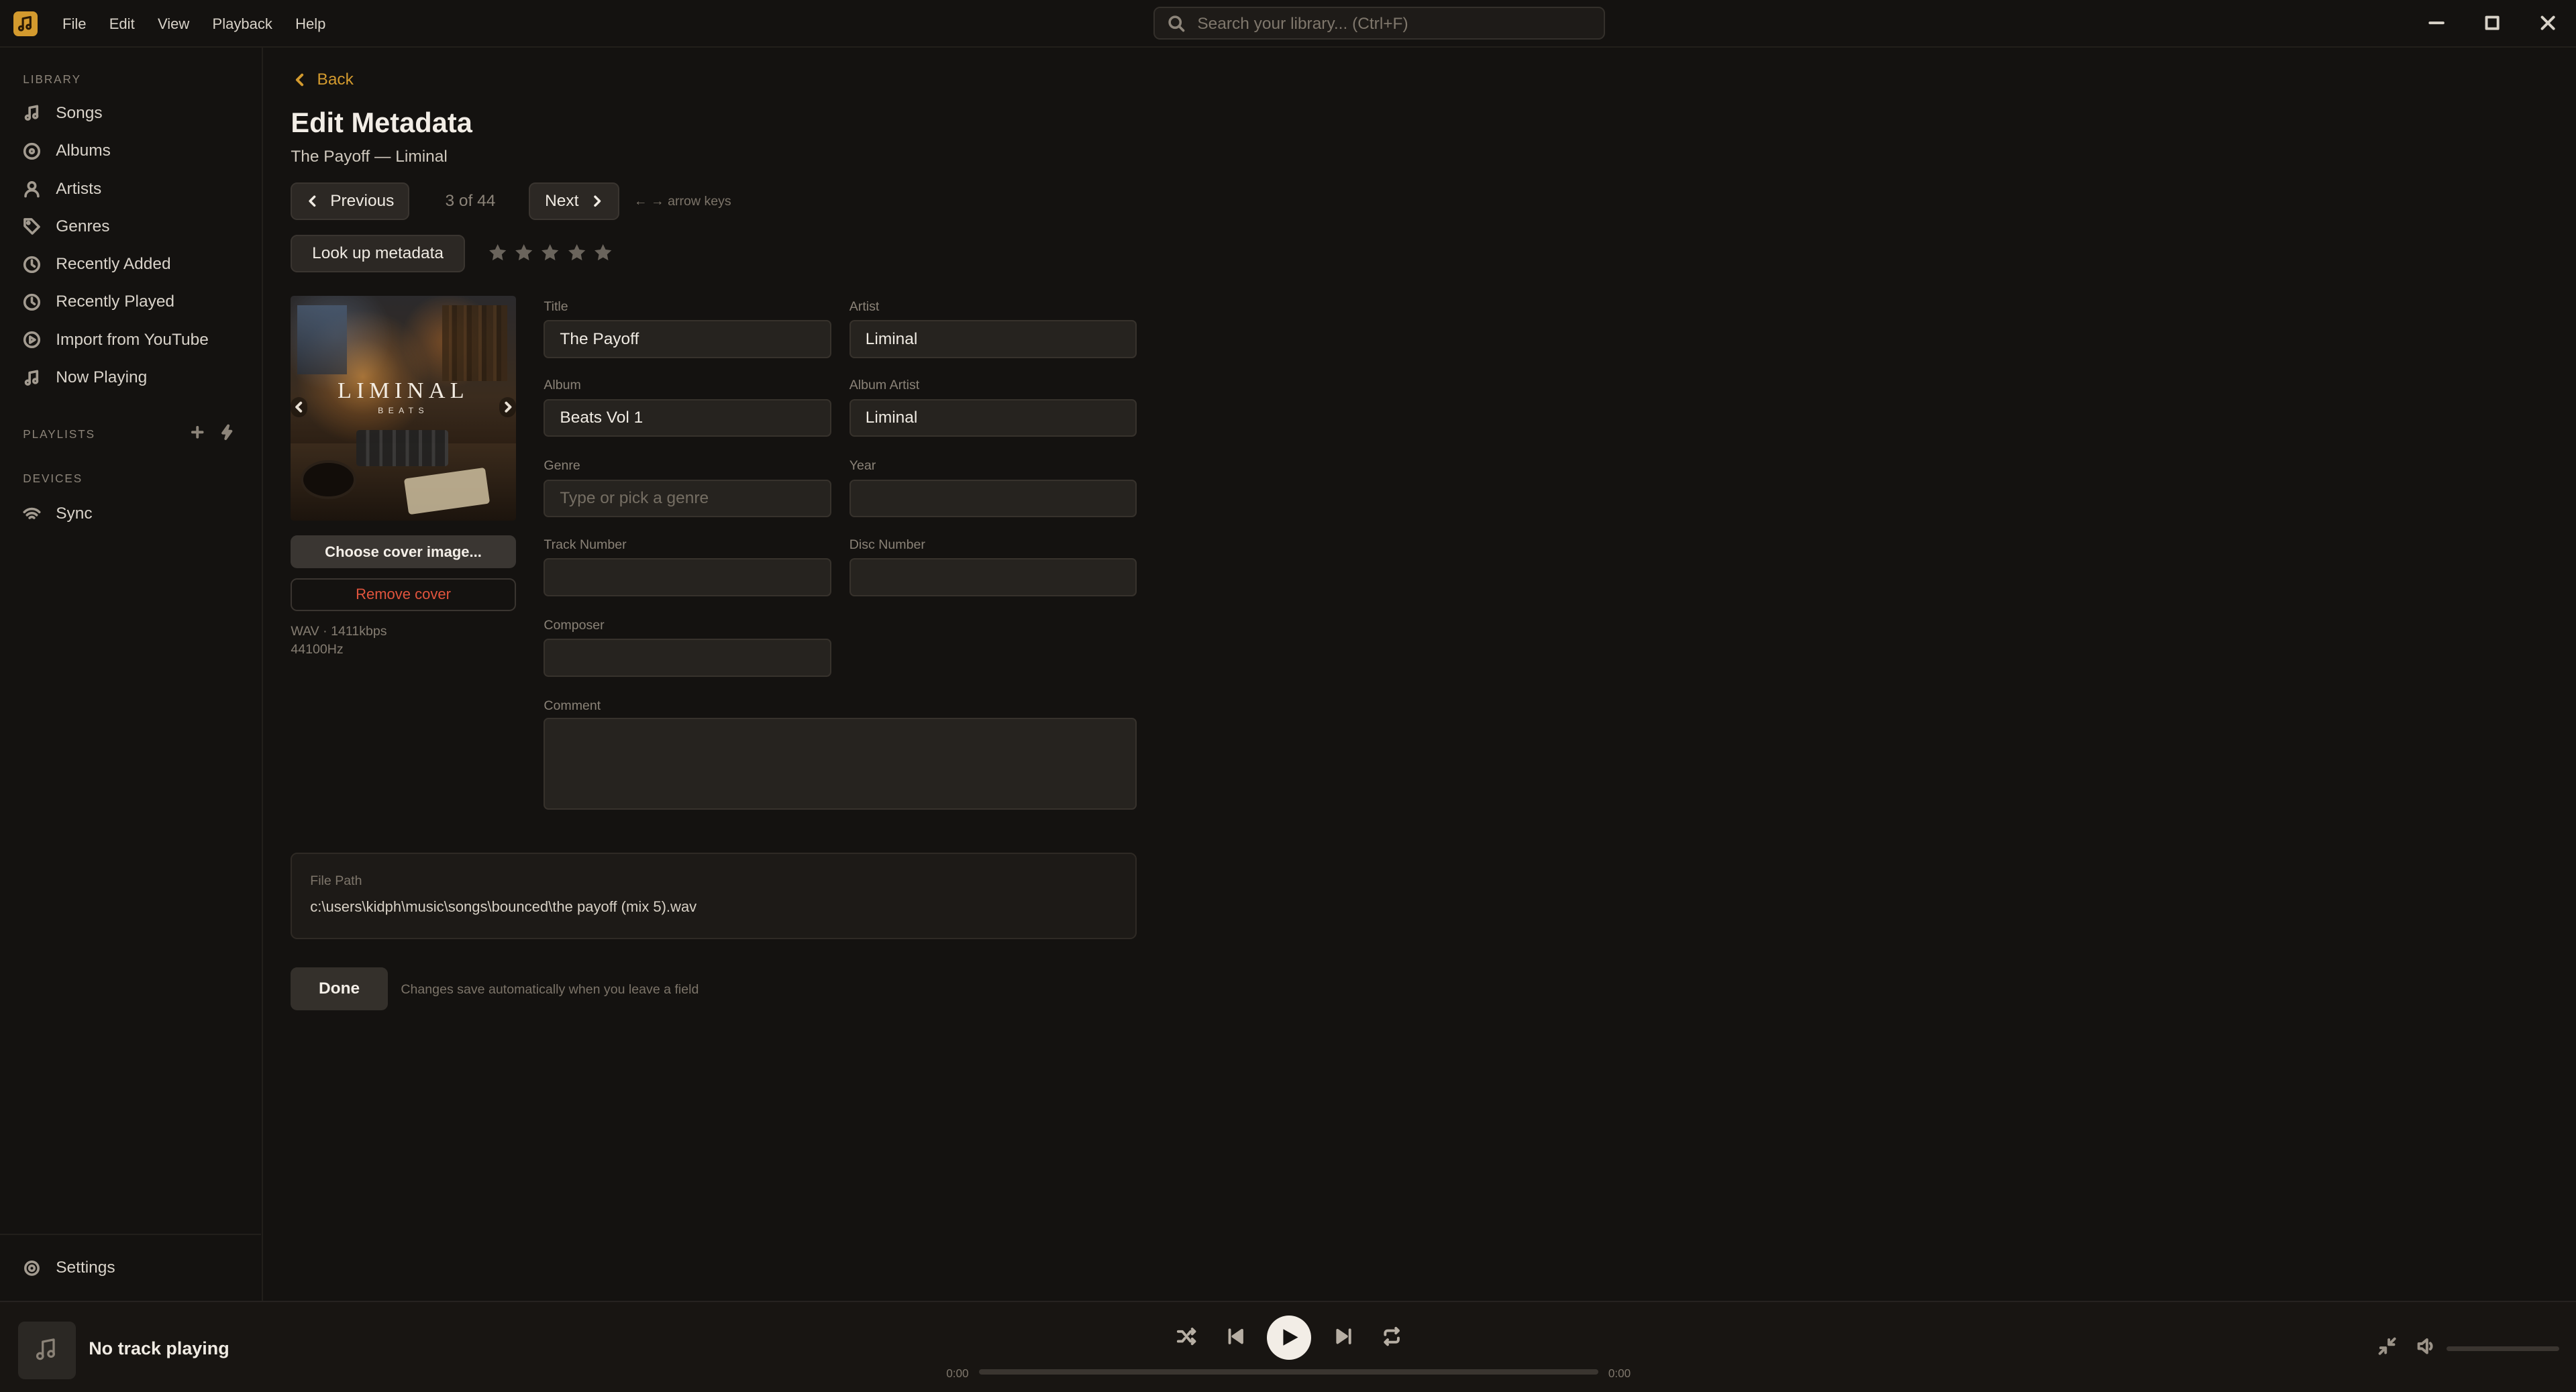  What do you see at coordinates (687, 339) in the screenshot?
I see `title-field: The Payoff` at bounding box center [687, 339].